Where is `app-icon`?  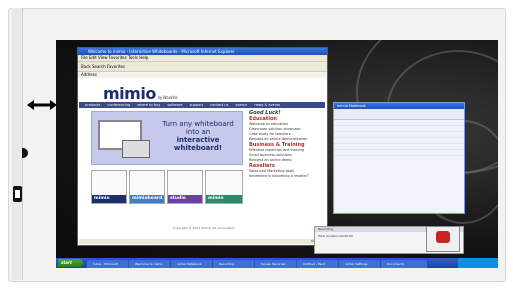
app-icon is located at coordinates (443, 237).